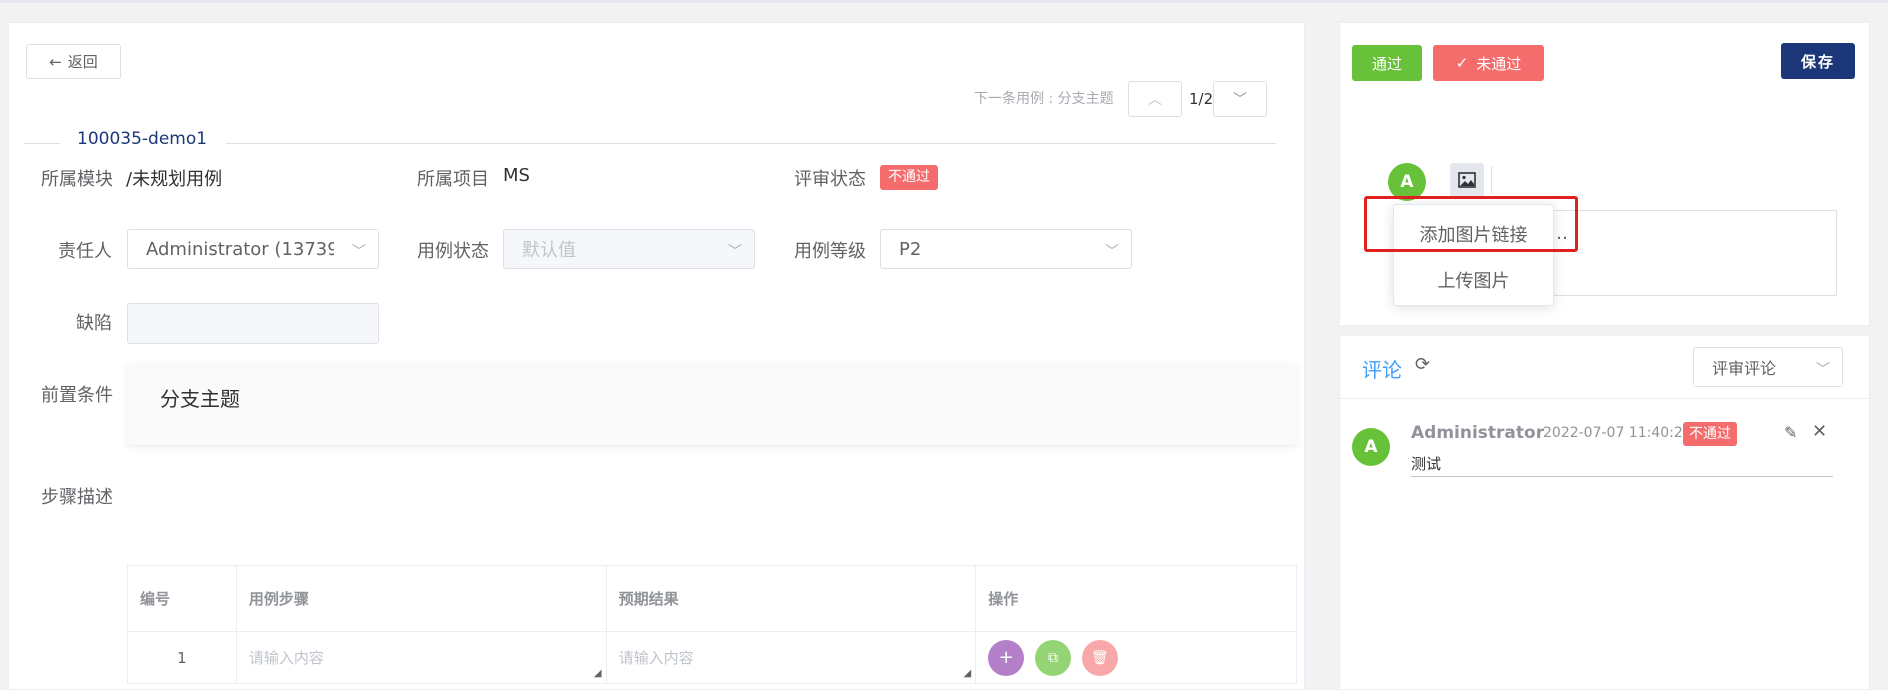  What do you see at coordinates (77, 395) in the screenshot?
I see `precondition-label: 前置条件` at bounding box center [77, 395].